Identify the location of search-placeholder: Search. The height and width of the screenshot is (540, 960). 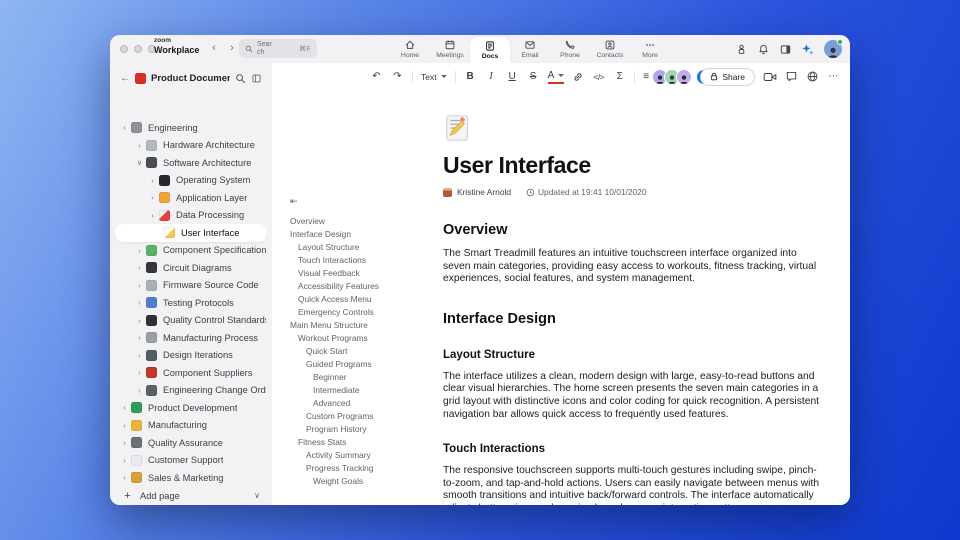
(264, 48).